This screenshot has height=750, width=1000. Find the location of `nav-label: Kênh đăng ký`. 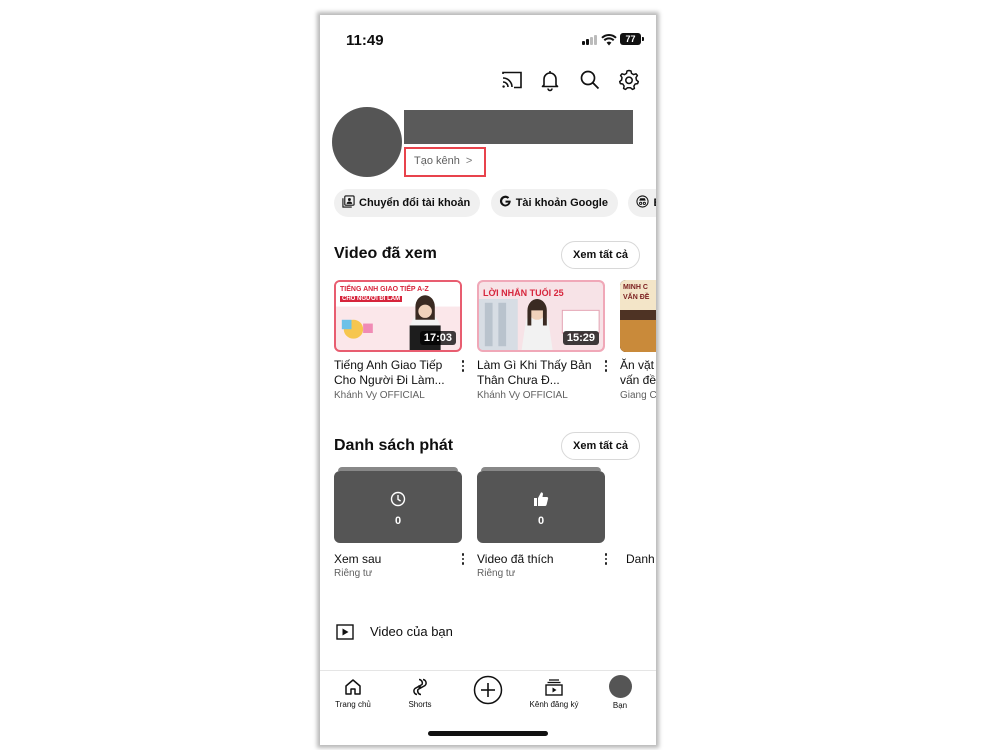

nav-label: Kênh đăng ký is located at coordinates (554, 704).